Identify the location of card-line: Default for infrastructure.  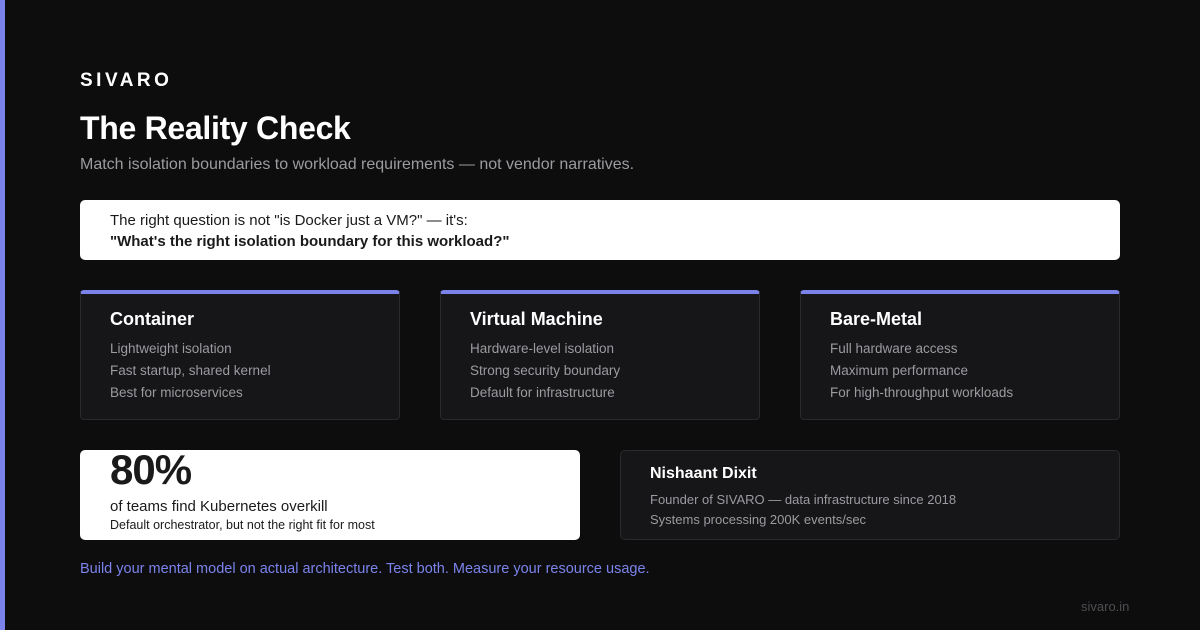
(542, 392).